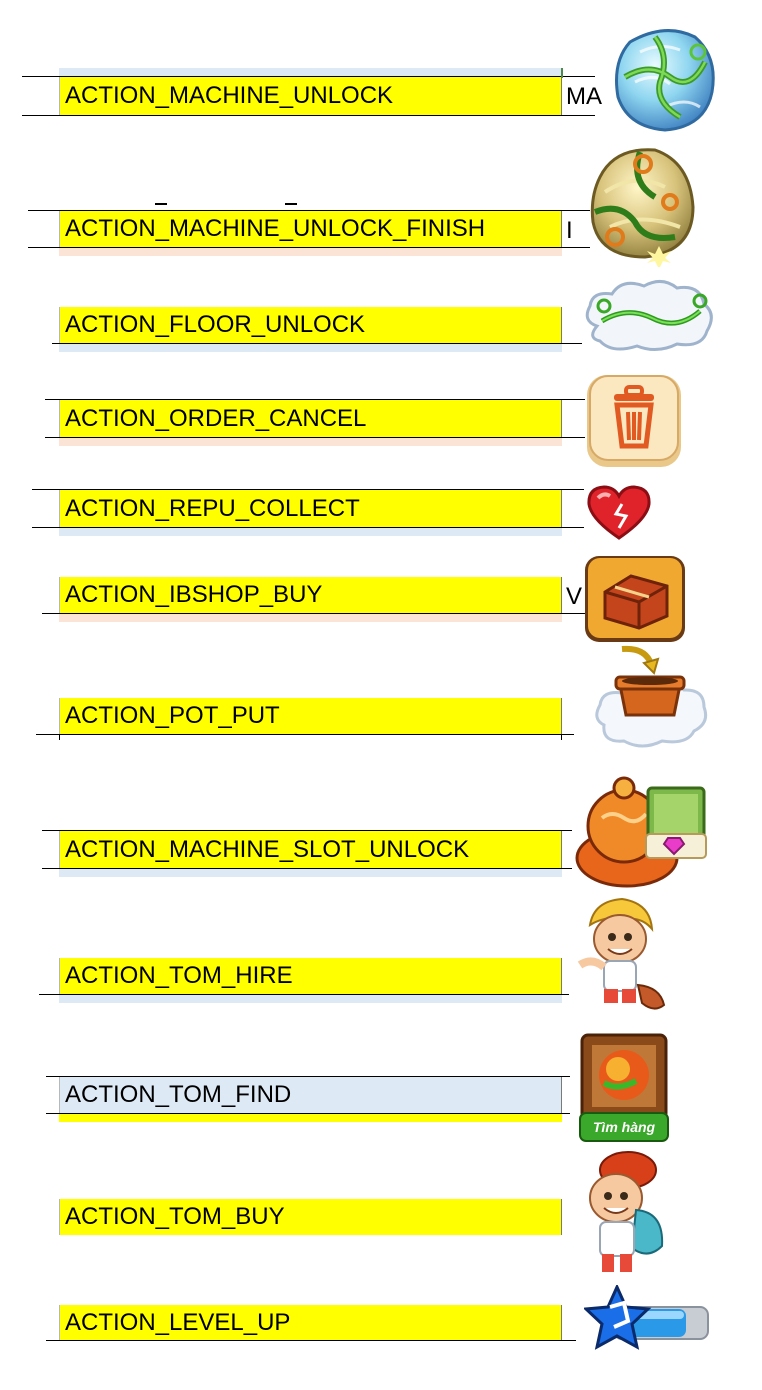 Image resolution: width=762 pixels, height=1390 pixels. What do you see at coordinates (649, 316) in the screenshot?
I see `vine-cloud-icon` at bounding box center [649, 316].